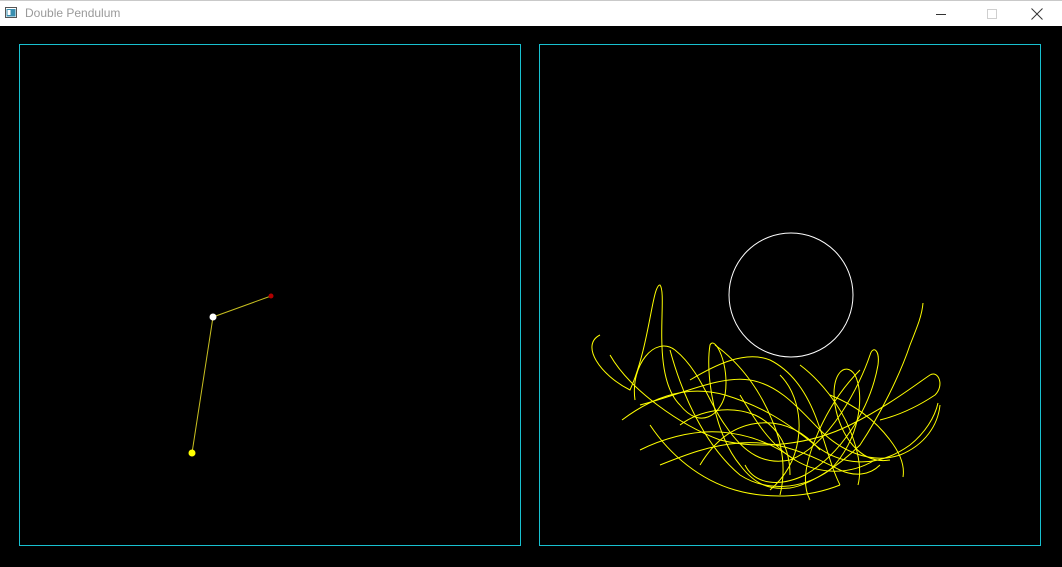 This screenshot has width=1062, height=567. I want to click on bob-two, so click(271, 296).